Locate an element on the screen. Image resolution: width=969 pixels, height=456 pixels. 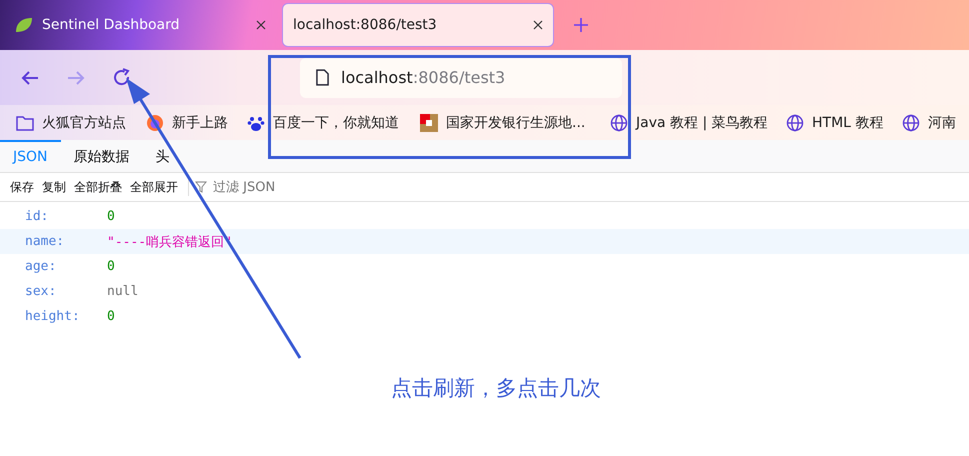
bookmark-label: 百度一下，你就知道 is located at coordinates (336, 123).